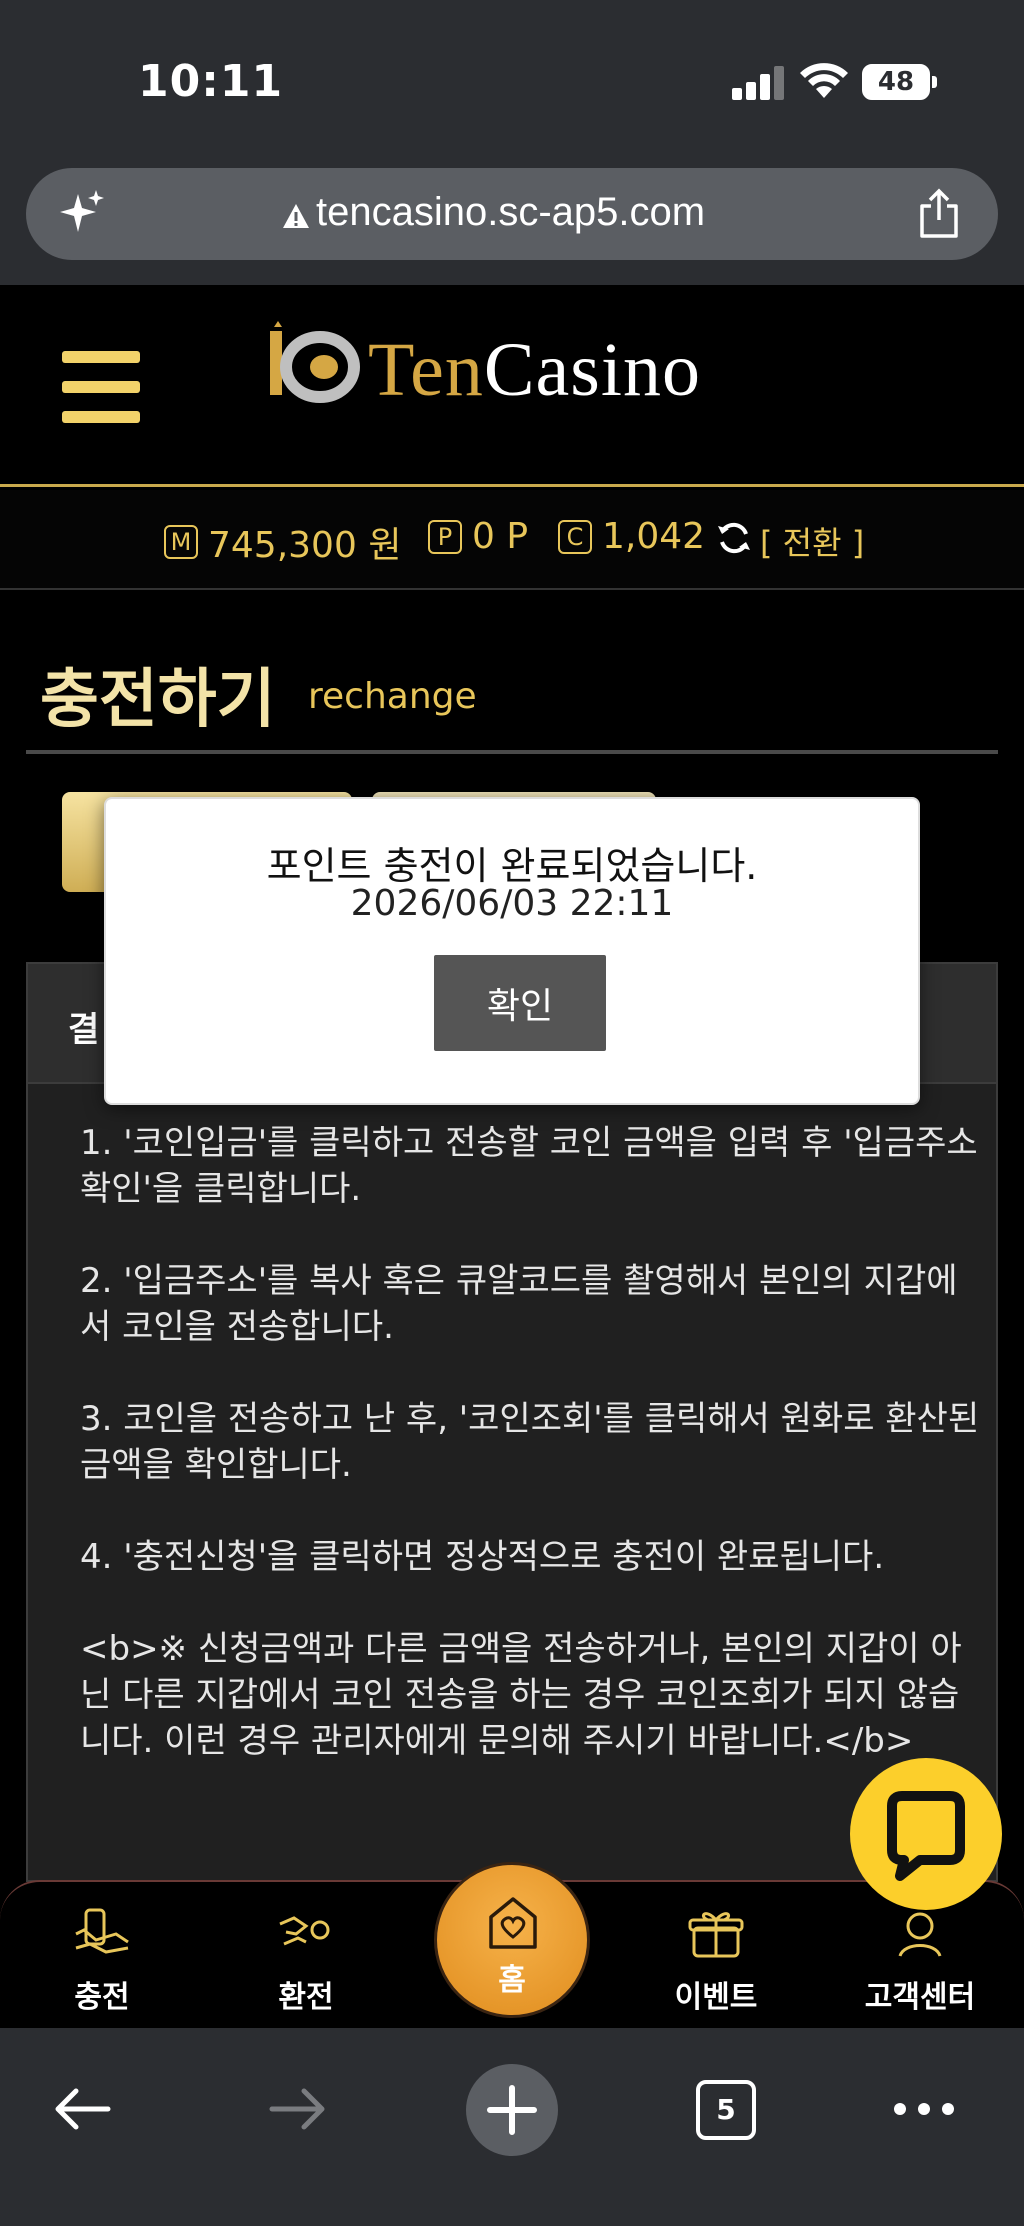 This screenshot has height=2226, width=1024. What do you see at coordinates (726, 2110) in the screenshot?
I see `tabs-button: 5` at bounding box center [726, 2110].